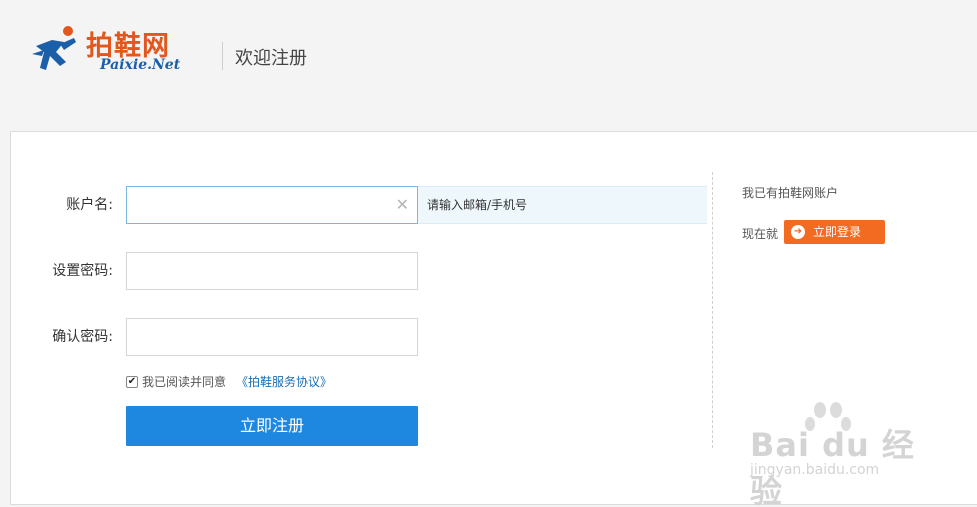 The image size is (977, 507). I want to click on password-field, so click(272, 271).